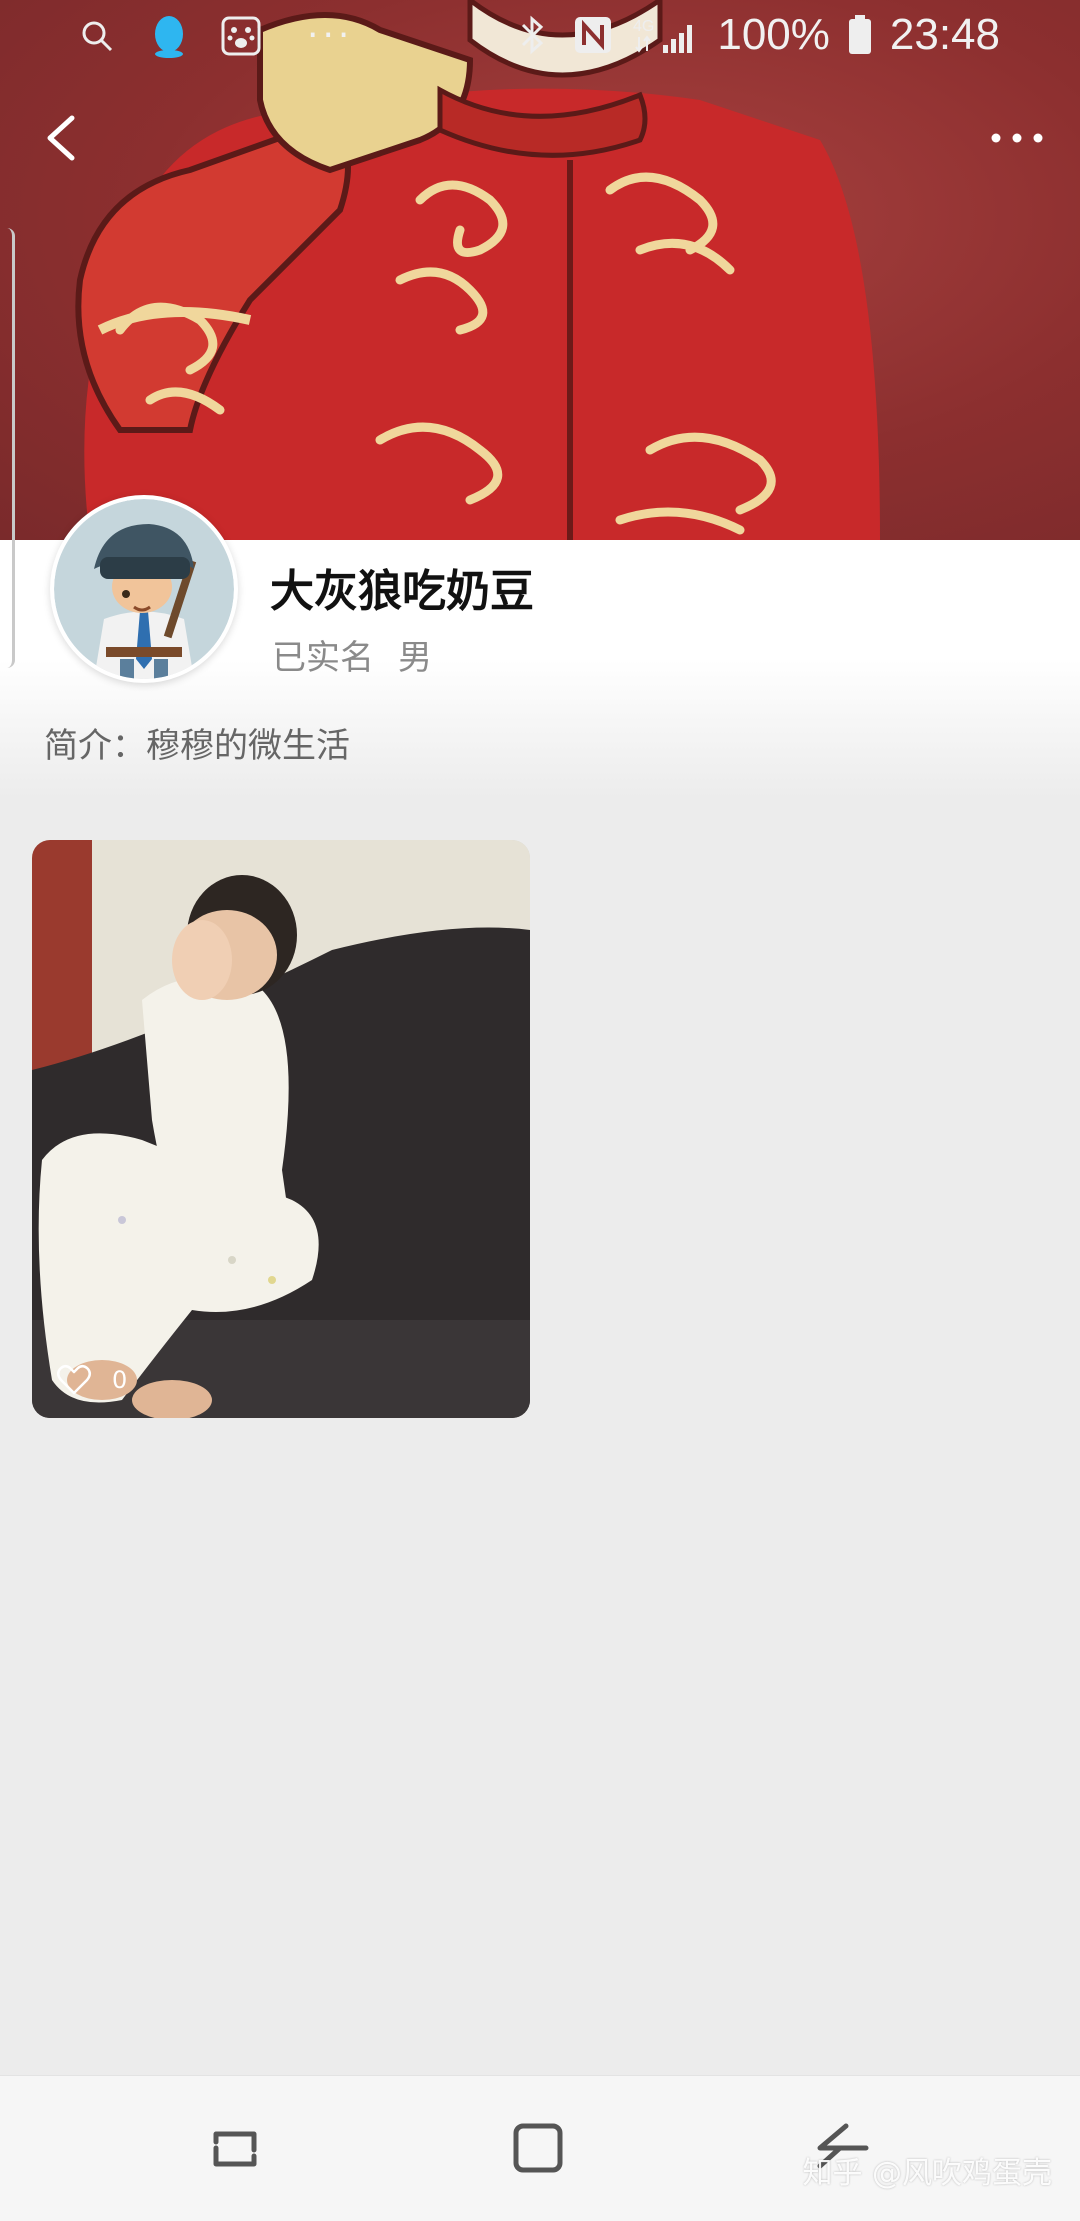 This screenshot has height=2221, width=1080. I want to click on more-dots-icon, so click(1017, 138).